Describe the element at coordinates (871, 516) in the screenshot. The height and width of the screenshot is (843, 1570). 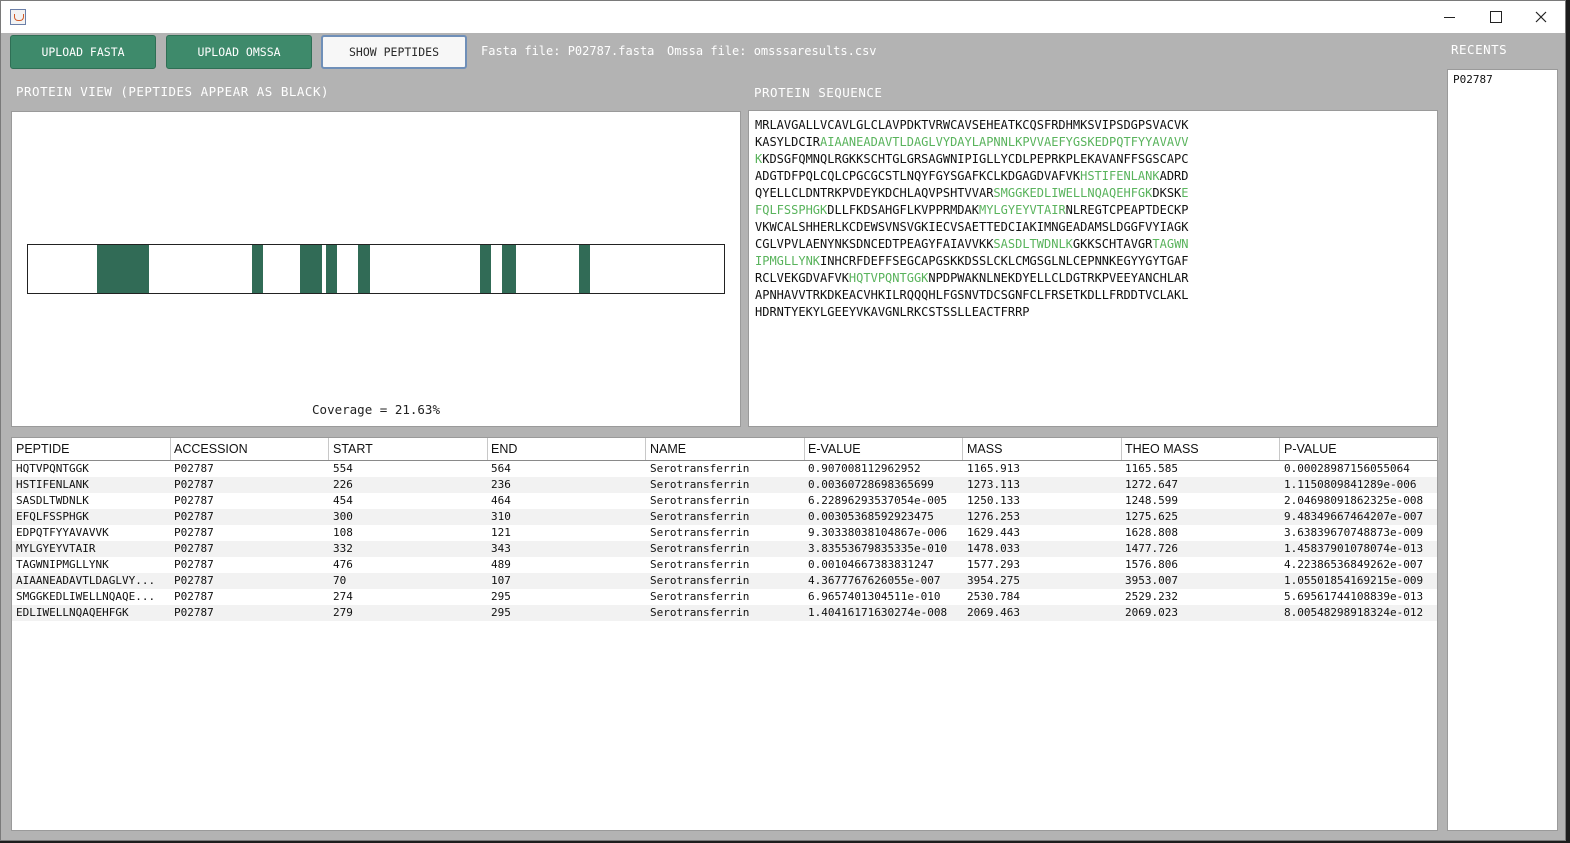
I see `table-cell: 0.00305368592923475` at that location.